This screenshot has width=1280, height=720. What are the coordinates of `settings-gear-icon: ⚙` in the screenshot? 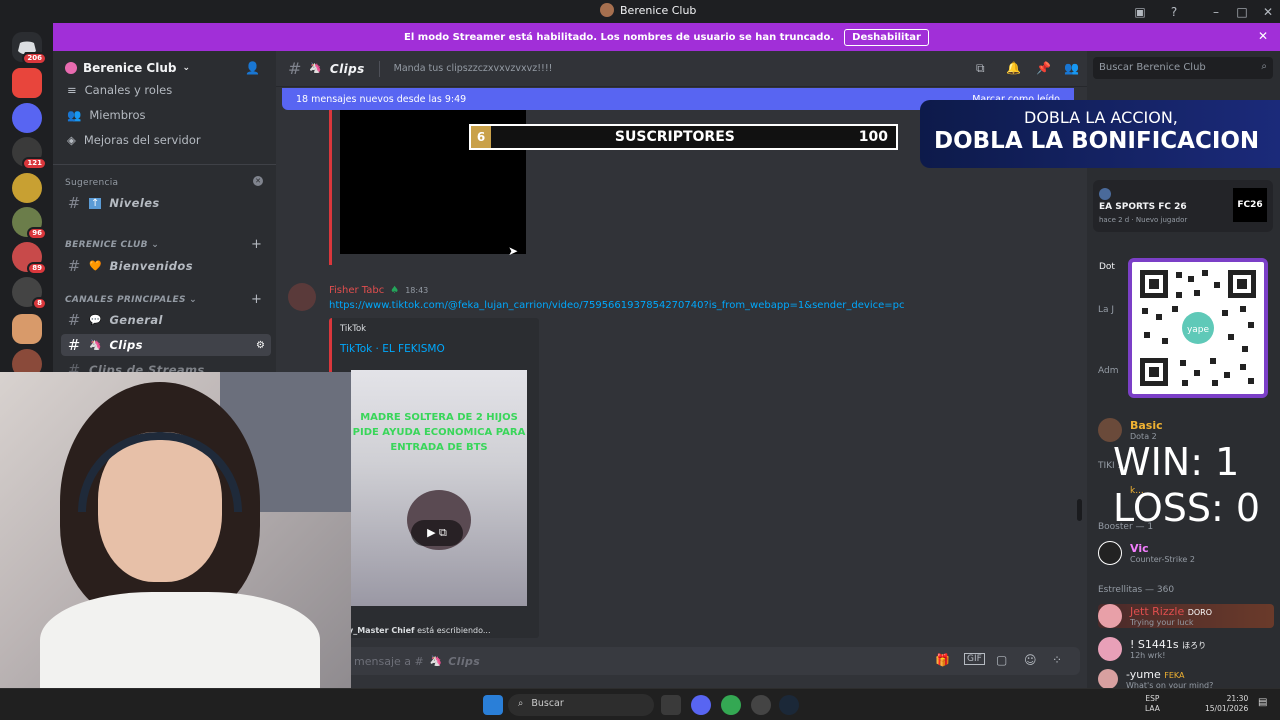 It's located at (260, 345).